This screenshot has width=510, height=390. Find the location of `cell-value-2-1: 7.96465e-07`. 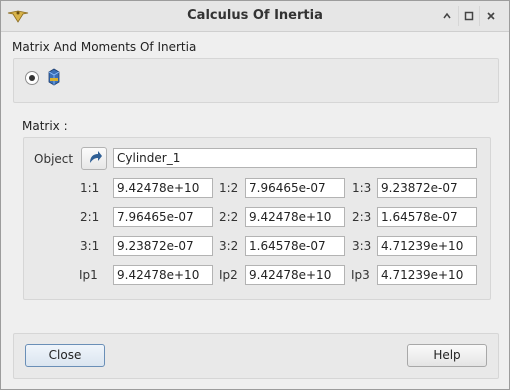

cell-value-2-1: 7.96465e-07 is located at coordinates (163, 217).